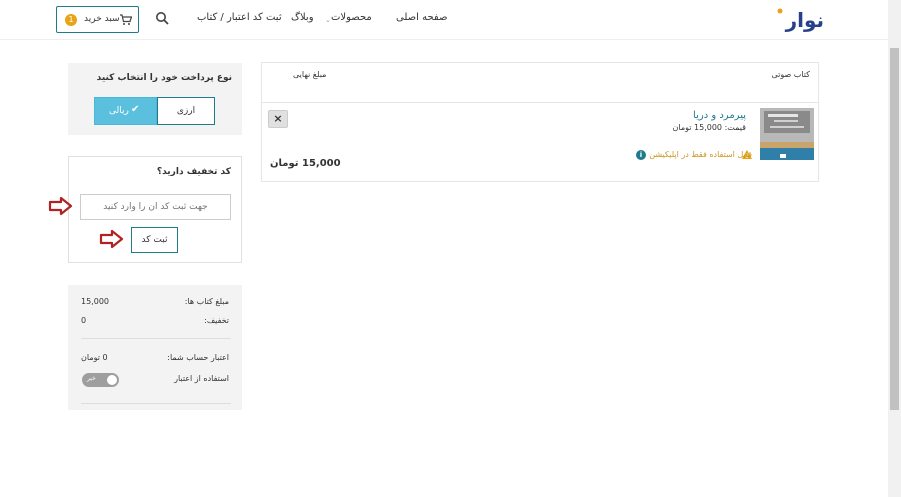 The width and height of the screenshot is (901, 497). Describe the element at coordinates (641, 155) in the screenshot. I see `info-icon: i` at that location.